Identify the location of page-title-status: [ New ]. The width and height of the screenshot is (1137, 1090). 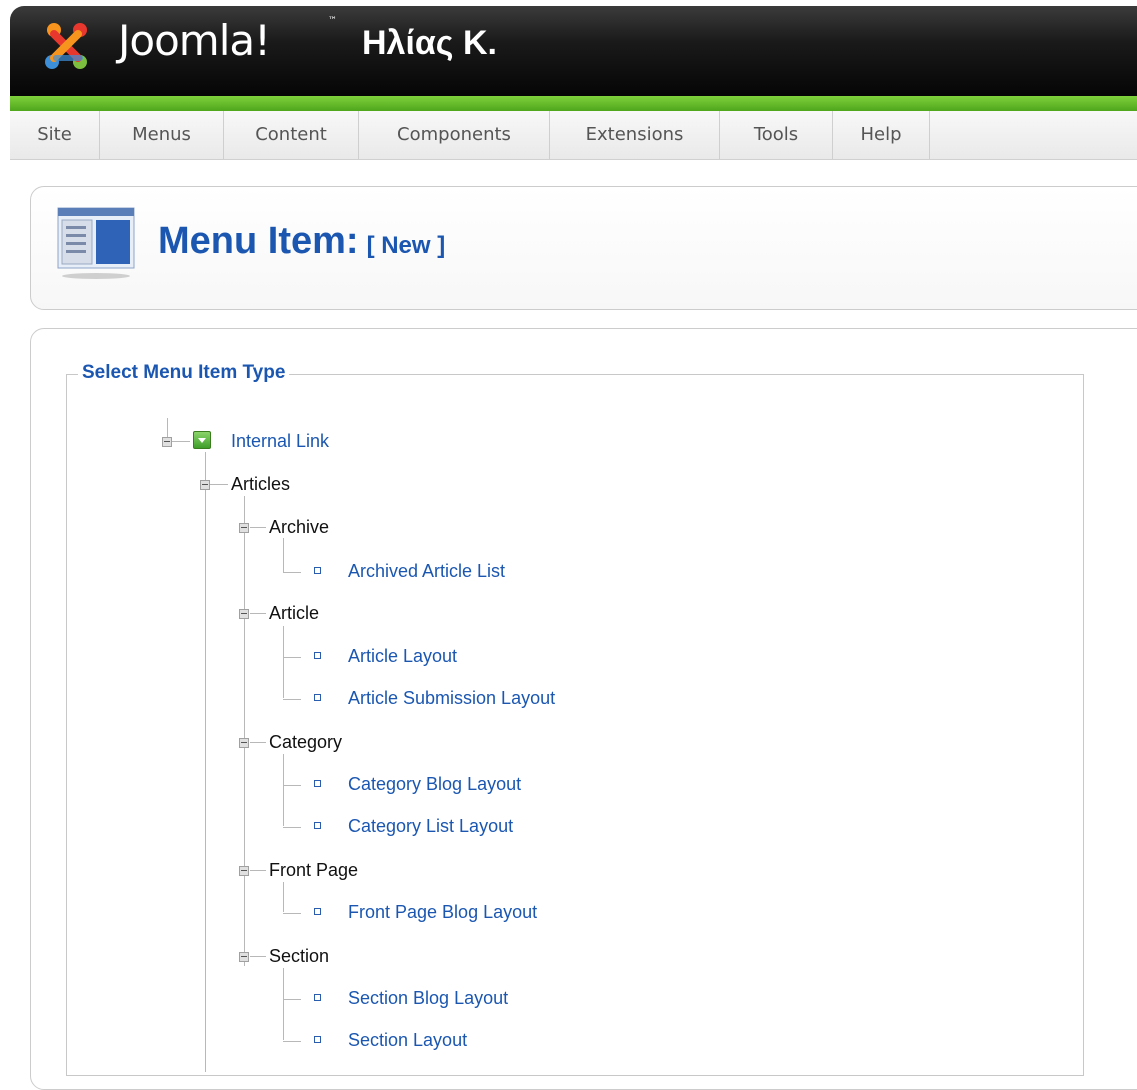
(406, 245).